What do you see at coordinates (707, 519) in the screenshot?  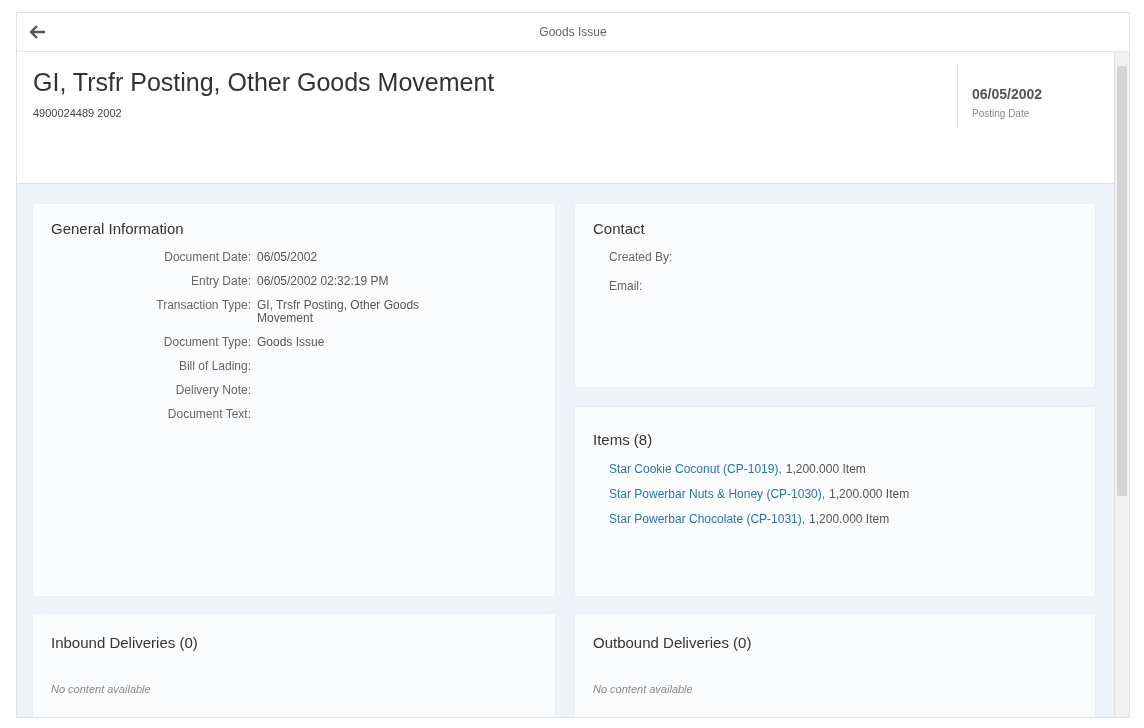 I see `item-link: Star Powerbar Chocolate (CP-1031),` at bounding box center [707, 519].